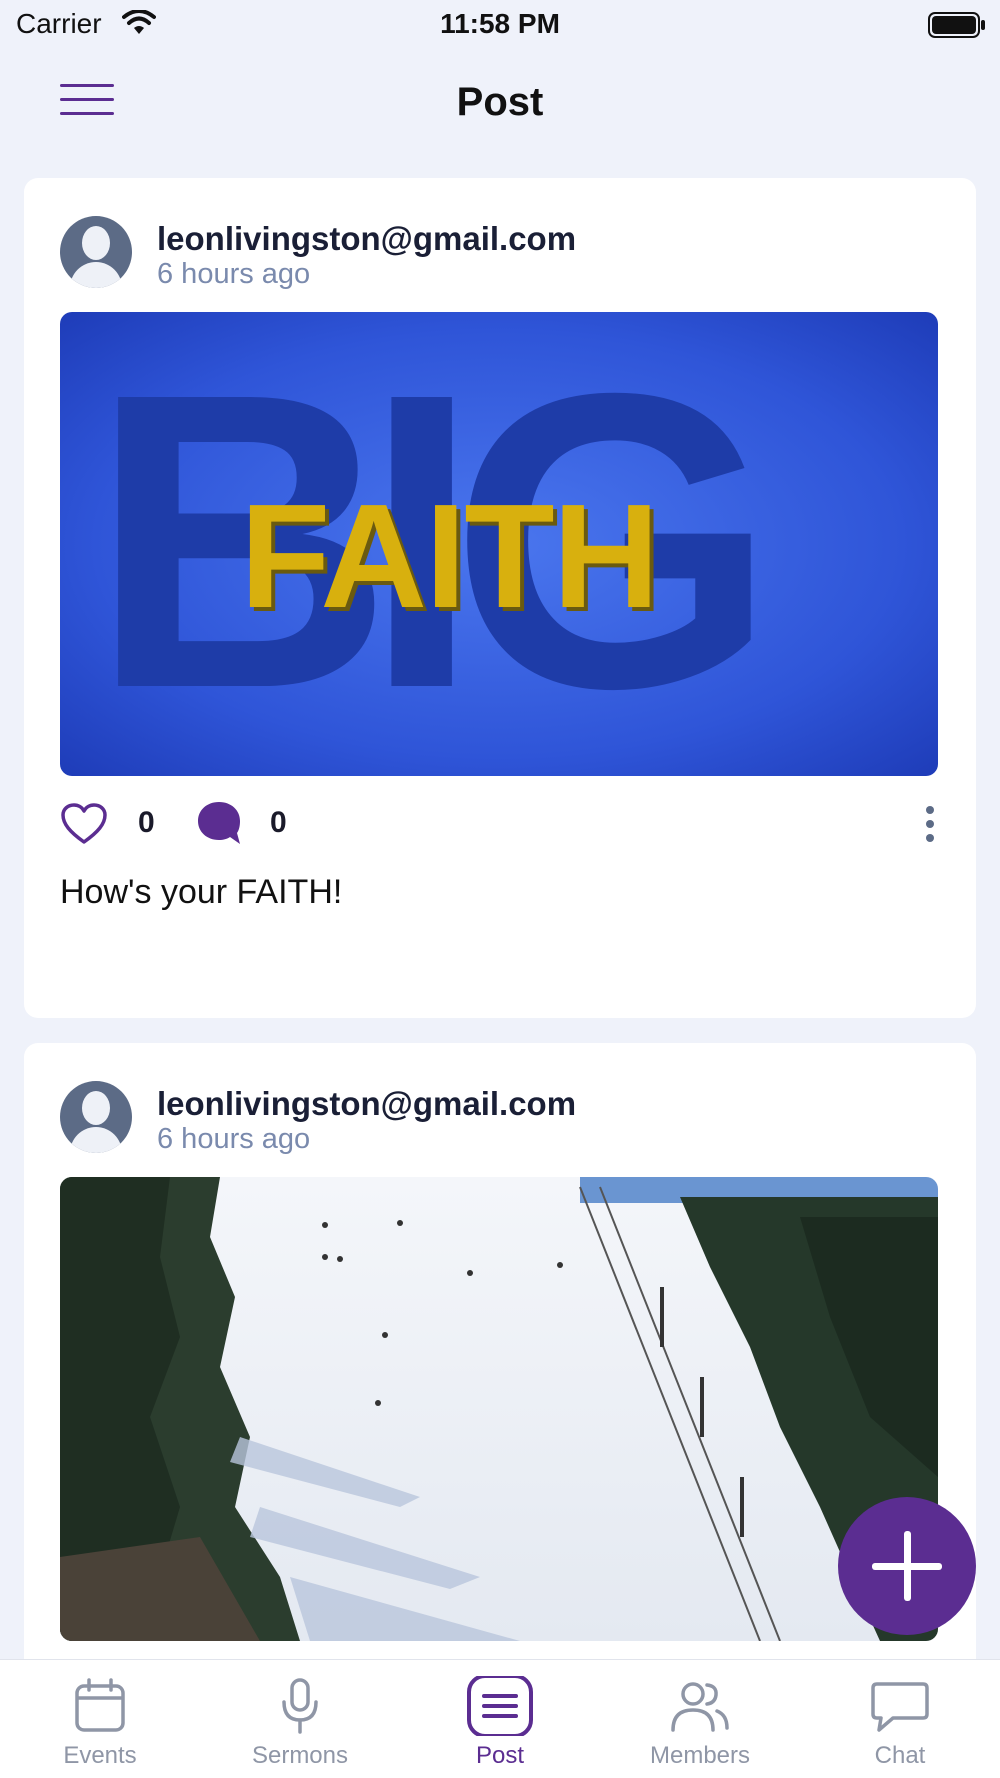 The width and height of the screenshot is (1000, 1778). I want to click on battery-icon, so click(956, 25).